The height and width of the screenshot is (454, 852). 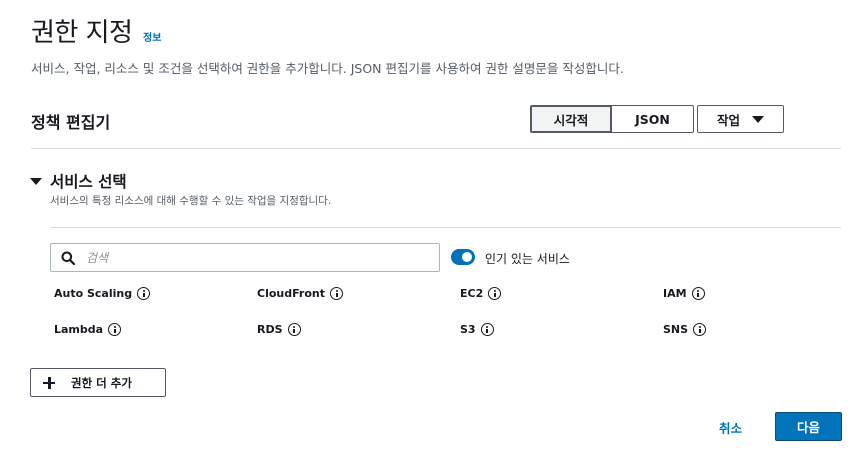 What do you see at coordinates (68, 258) in the screenshot?
I see `search-icon` at bounding box center [68, 258].